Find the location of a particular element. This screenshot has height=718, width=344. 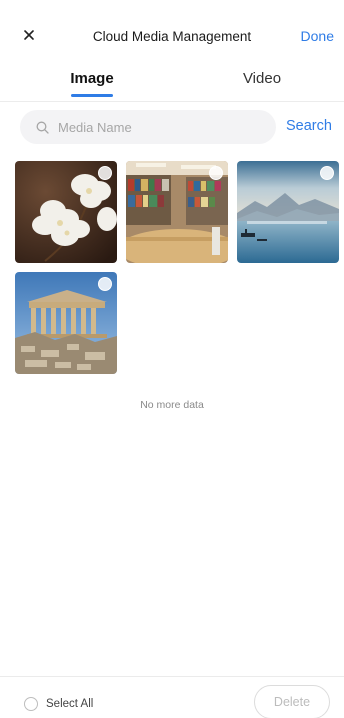

page-title: Cloud Media Management is located at coordinates (172, 36).